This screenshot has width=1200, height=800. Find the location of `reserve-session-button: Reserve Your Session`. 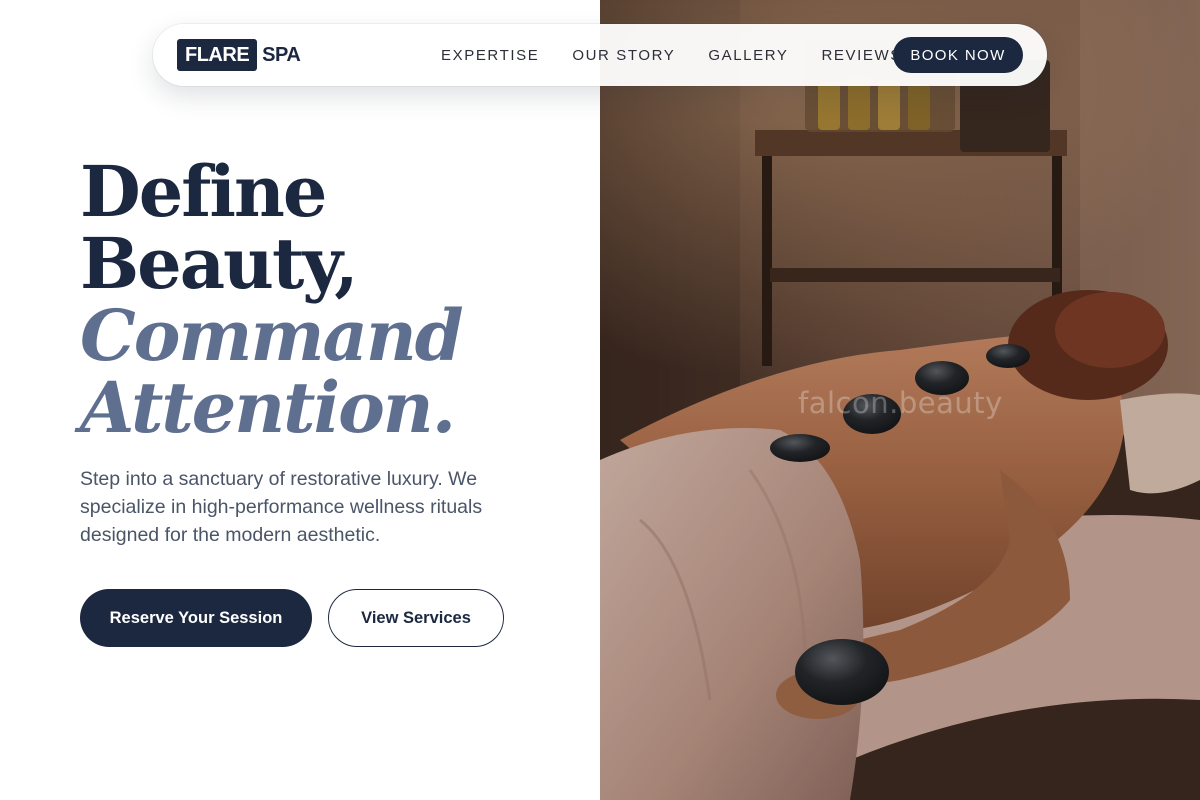

reserve-session-button: Reserve Your Session is located at coordinates (196, 618).